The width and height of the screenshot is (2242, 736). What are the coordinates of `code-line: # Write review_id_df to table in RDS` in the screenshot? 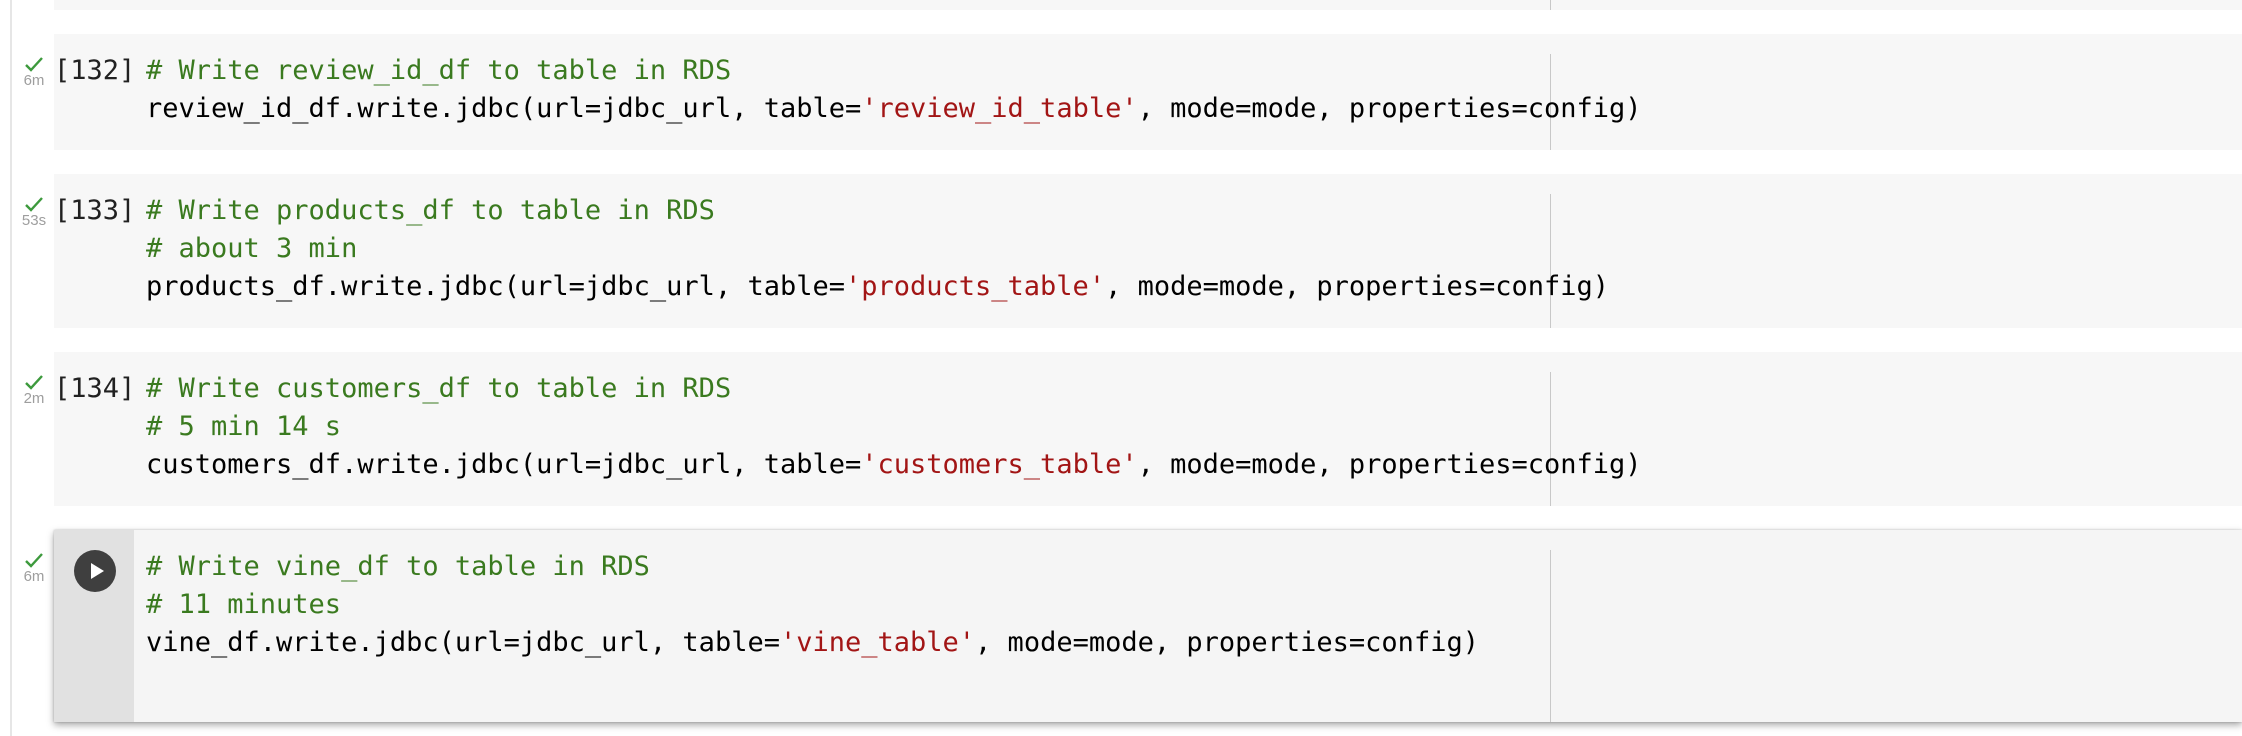 It's located at (894, 71).